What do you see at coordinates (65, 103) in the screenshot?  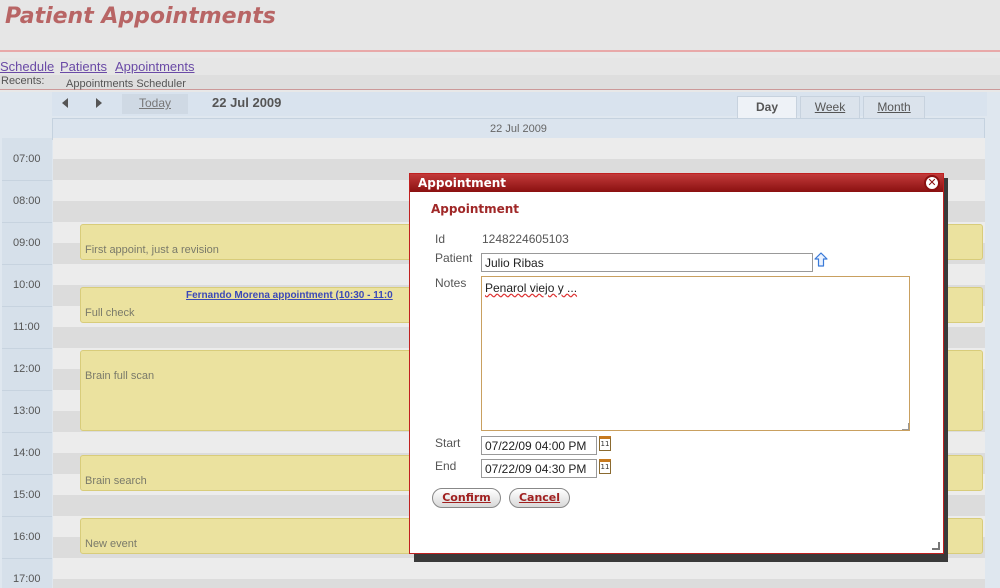 I see `previous-arrow-icon` at bounding box center [65, 103].